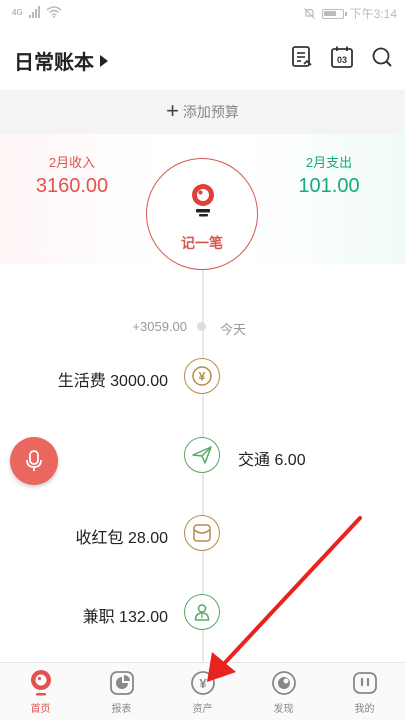 Image resolution: width=405 pixels, height=720 pixels. I want to click on search-button, so click(382, 57).